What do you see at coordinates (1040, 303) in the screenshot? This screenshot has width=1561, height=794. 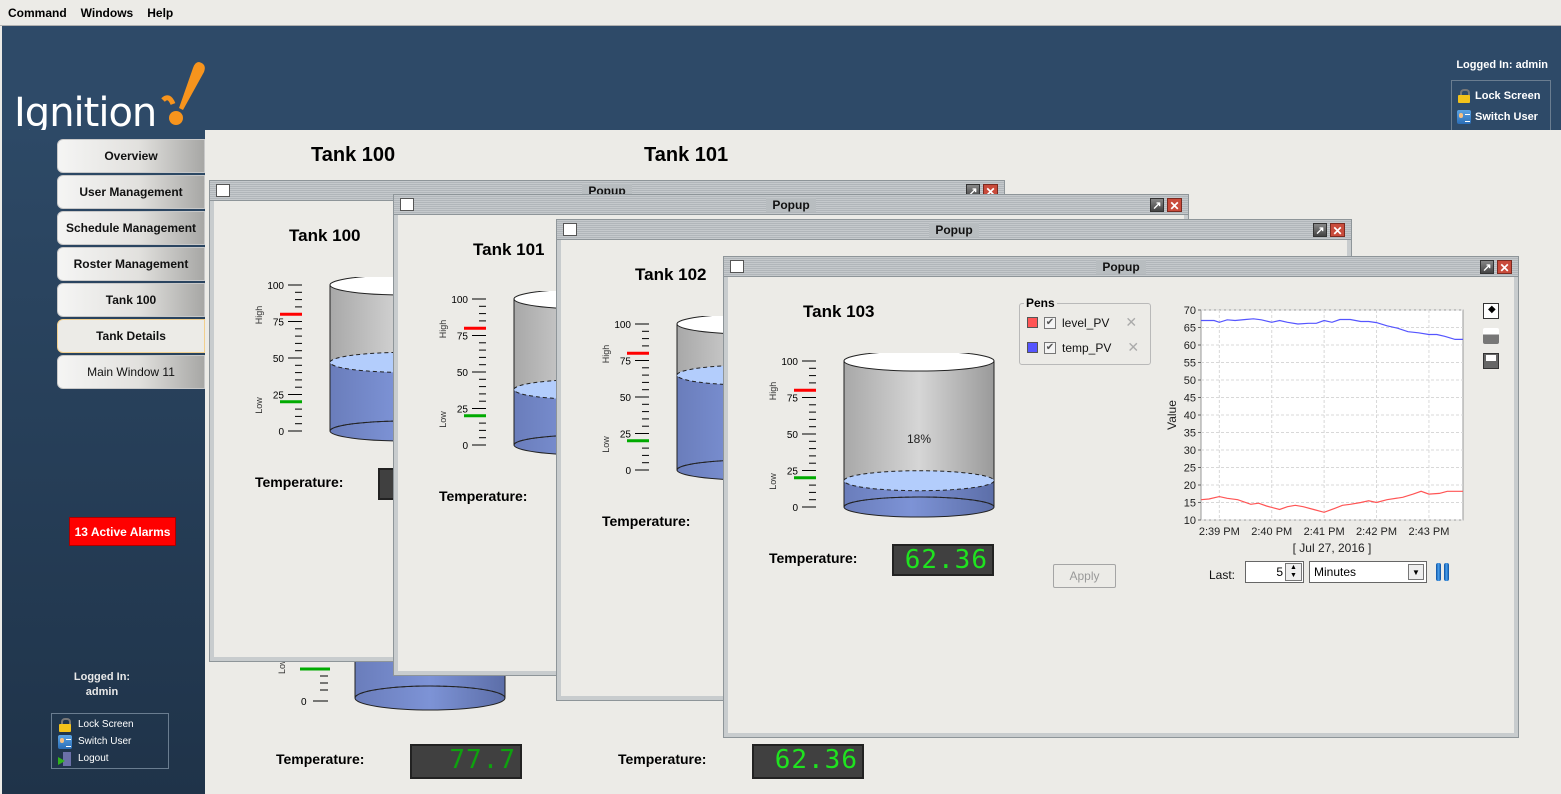 I see `pens-title: Pens` at bounding box center [1040, 303].